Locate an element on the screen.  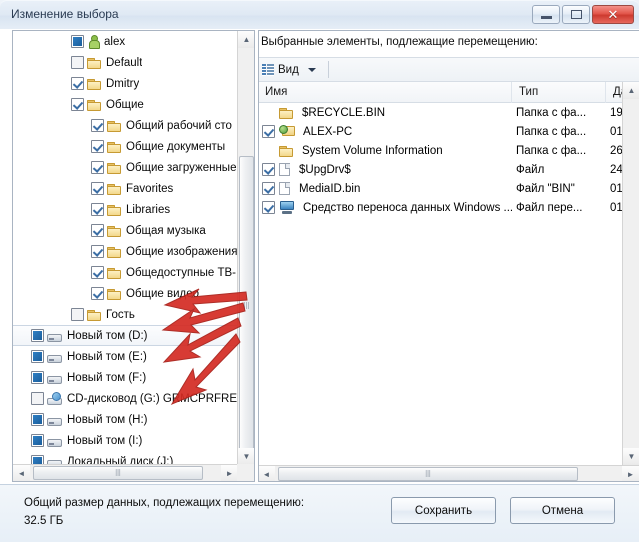
tree-item: Libraries is located at coordinates (125, 209).